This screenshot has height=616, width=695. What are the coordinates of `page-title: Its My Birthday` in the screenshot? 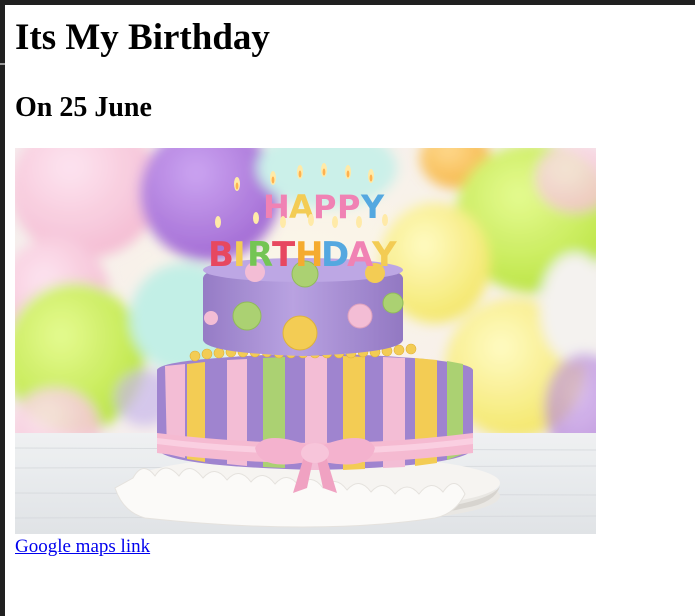 It's located at (142, 37).